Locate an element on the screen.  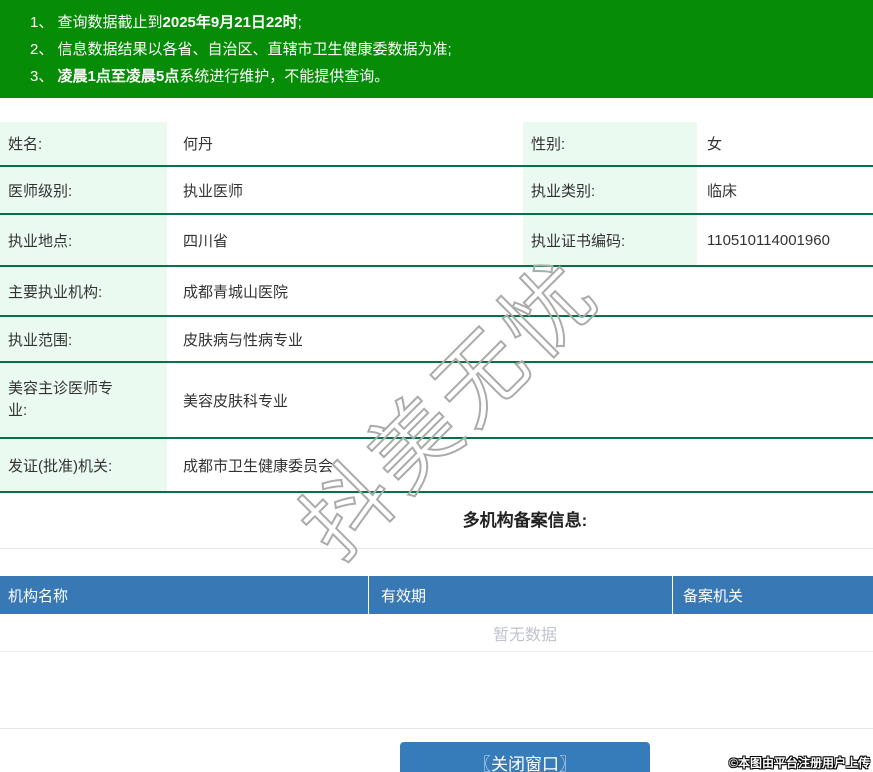
header-cell-validity: 有效期 is located at coordinates (521, 595).